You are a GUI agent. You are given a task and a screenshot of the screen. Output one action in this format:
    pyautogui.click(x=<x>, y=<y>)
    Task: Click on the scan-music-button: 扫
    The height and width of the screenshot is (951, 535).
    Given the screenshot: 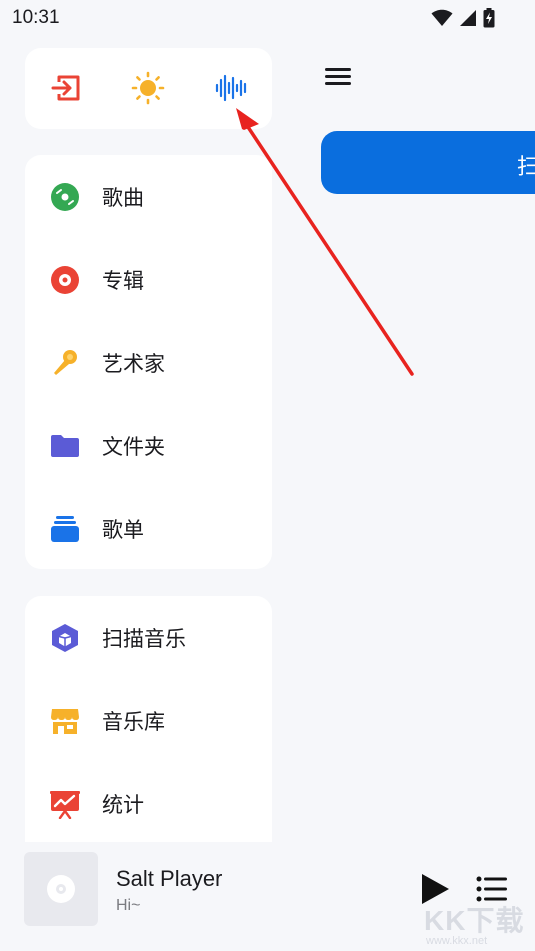 What is the action you would take?
    pyautogui.click(x=428, y=162)
    